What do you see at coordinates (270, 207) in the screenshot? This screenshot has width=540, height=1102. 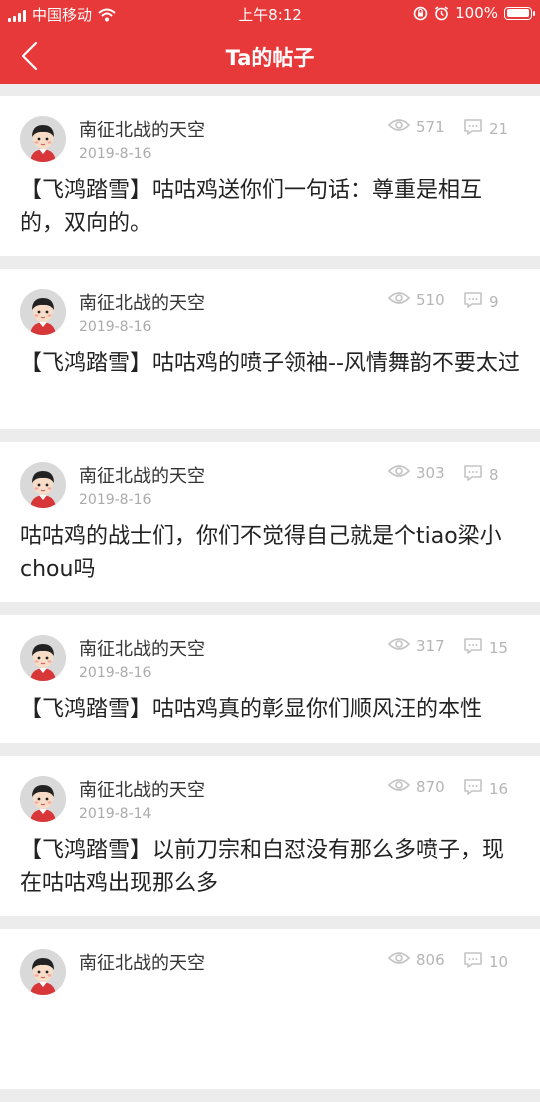 I see `post-content: 【飞鸿踏雪】咕咕鸡送你们一句话：尊重是相互的，双向的。` at bounding box center [270, 207].